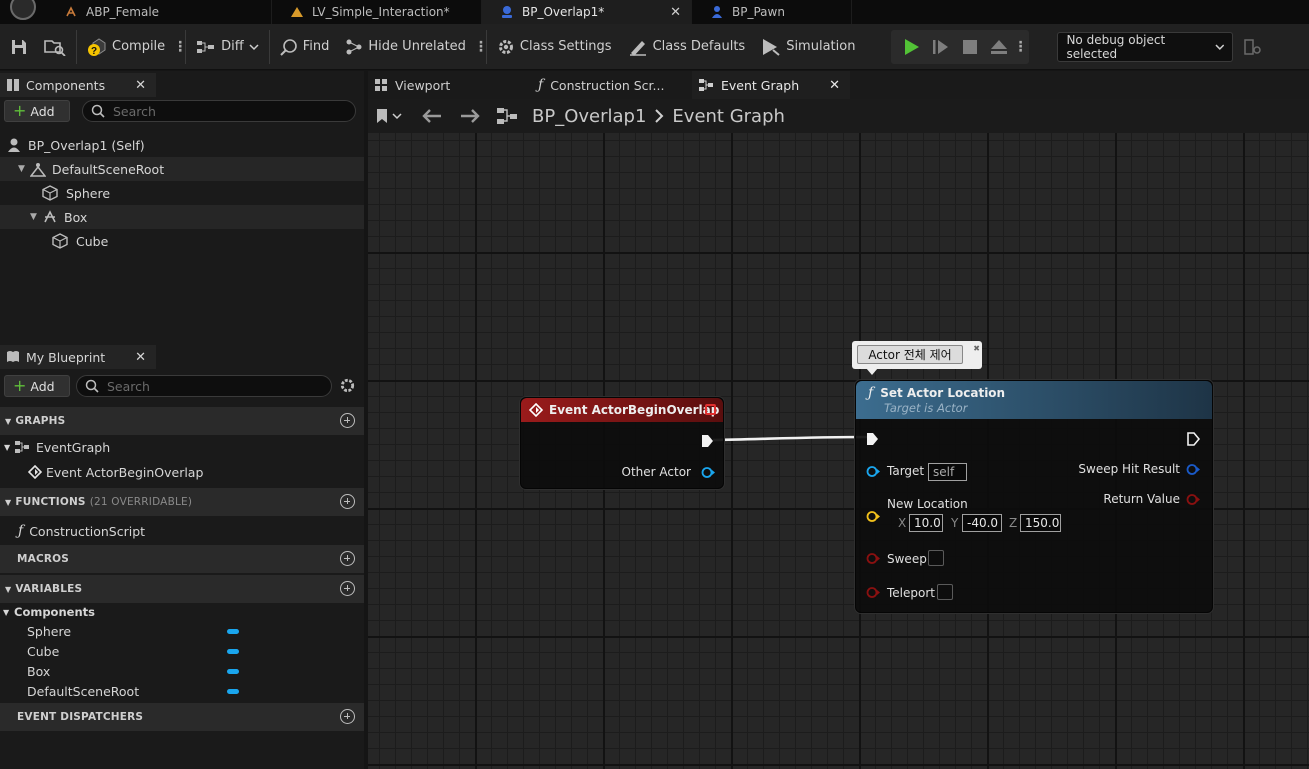 The width and height of the screenshot is (1309, 769). Describe the element at coordinates (771, 85) in the screenshot. I see `tab-event-graph: Event Graph ✕` at that location.